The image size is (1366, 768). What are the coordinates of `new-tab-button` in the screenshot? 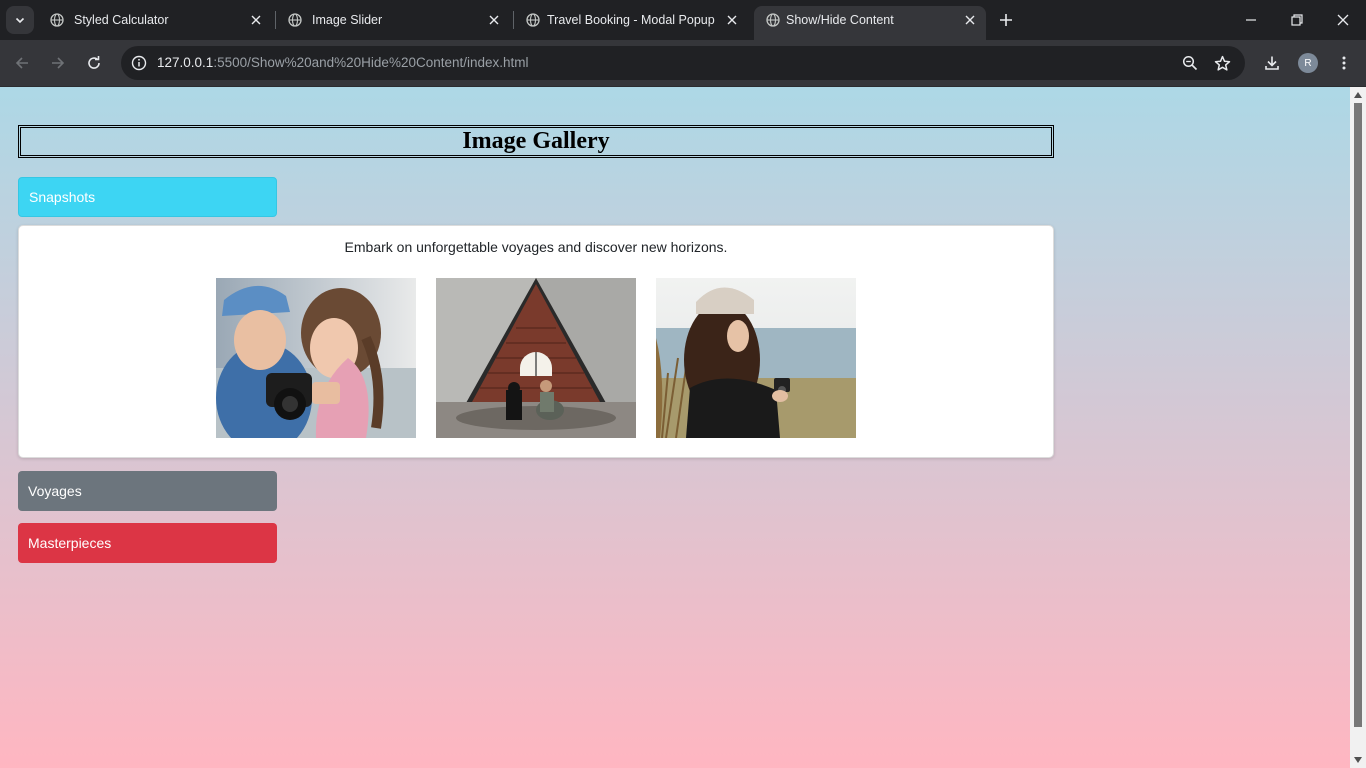 It's located at (1006, 20).